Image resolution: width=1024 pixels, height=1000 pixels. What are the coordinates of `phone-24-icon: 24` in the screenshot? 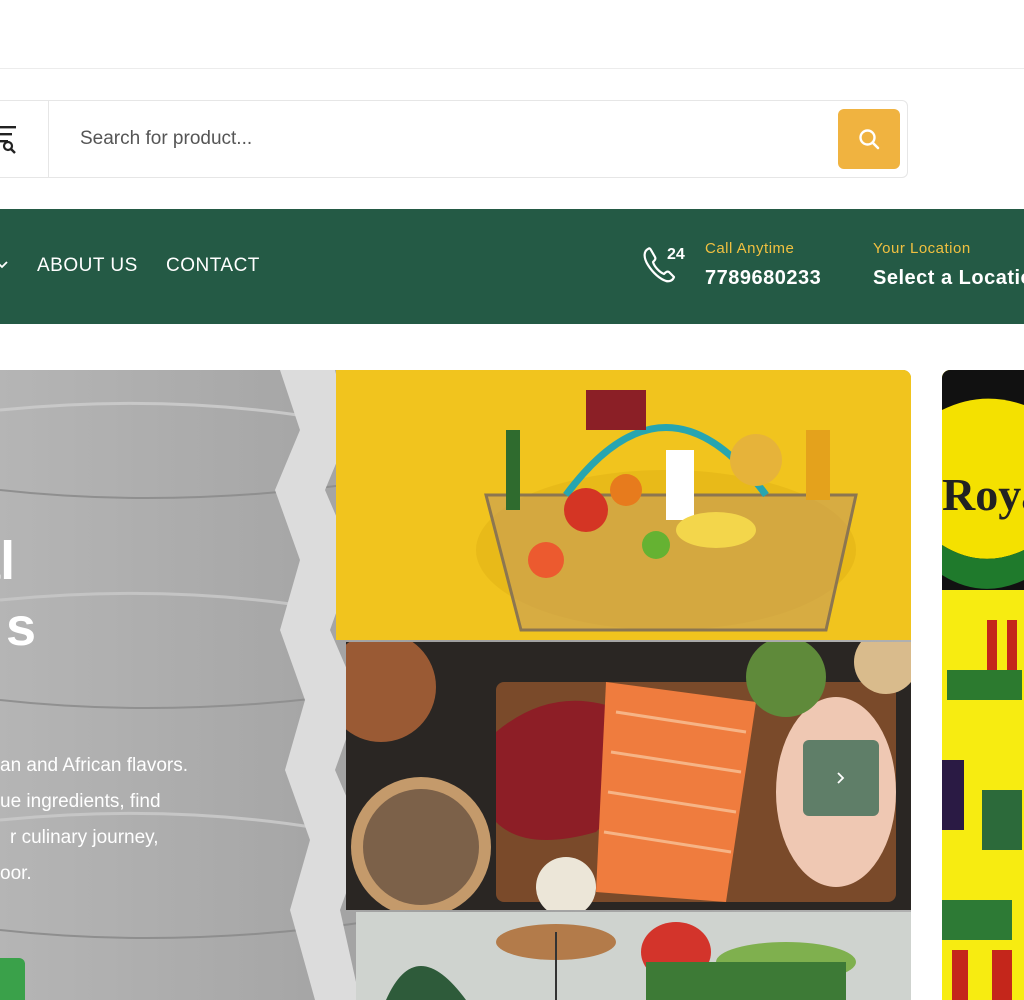 It's located at (664, 264).